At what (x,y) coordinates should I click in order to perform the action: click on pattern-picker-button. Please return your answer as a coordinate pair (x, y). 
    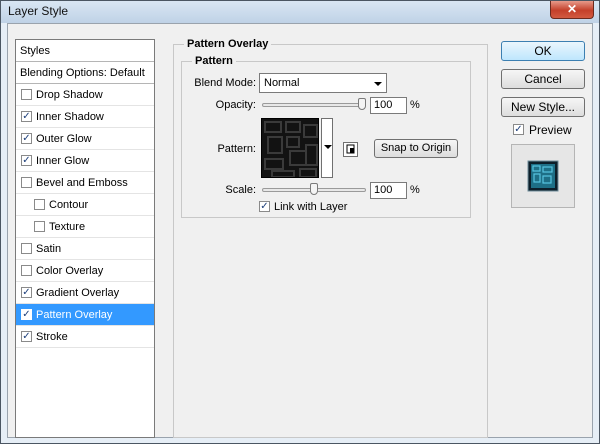
    Looking at the image, I should click on (327, 148).